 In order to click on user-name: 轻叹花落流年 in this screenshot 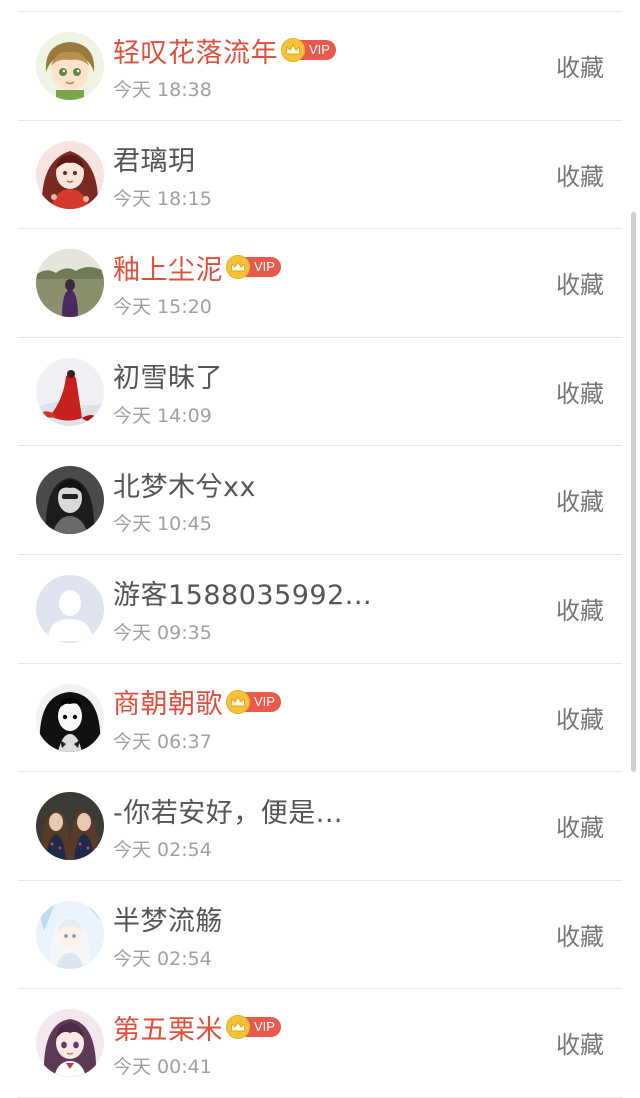, I will do `click(195, 53)`.